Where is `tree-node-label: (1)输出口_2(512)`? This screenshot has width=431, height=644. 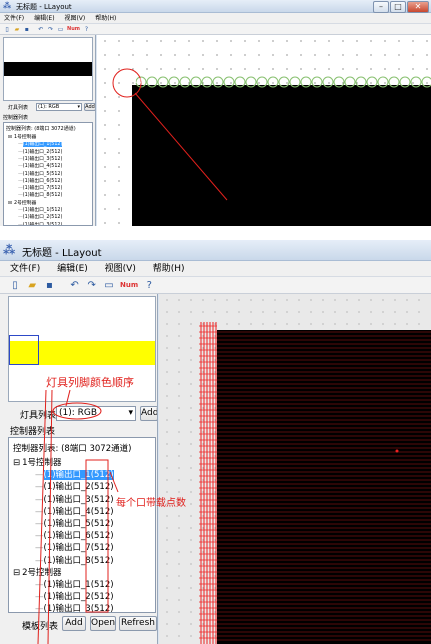
tree-node-label: (1)输出口_2(512) is located at coordinates (78, 597).